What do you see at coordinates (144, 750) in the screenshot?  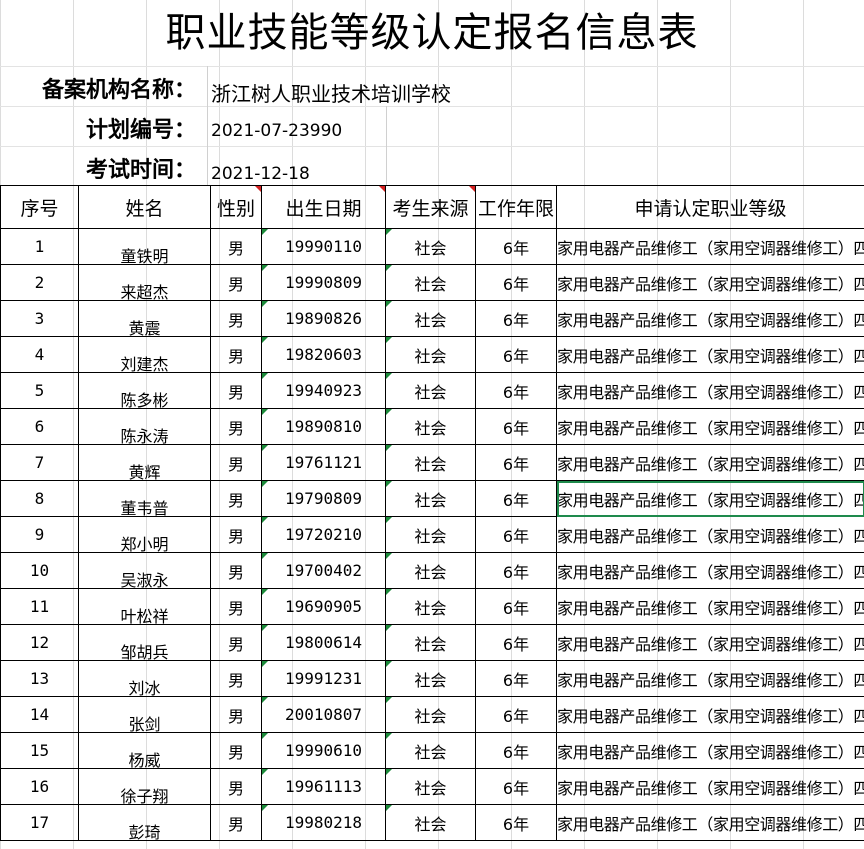 I see `cell-name: 杨威` at bounding box center [144, 750].